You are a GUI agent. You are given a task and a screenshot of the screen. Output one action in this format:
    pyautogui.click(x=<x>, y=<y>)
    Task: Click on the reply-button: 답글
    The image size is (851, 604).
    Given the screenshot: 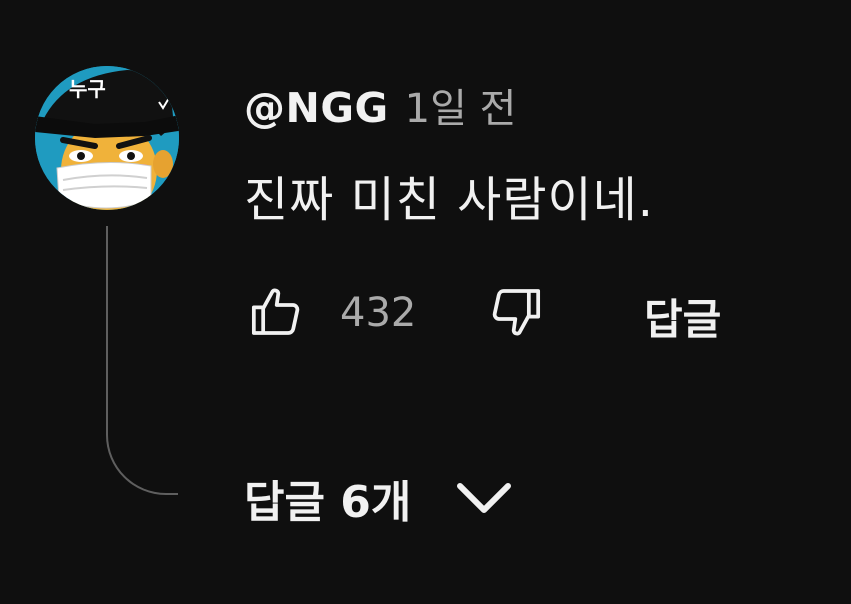 What is the action you would take?
    pyautogui.click(x=682, y=316)
    